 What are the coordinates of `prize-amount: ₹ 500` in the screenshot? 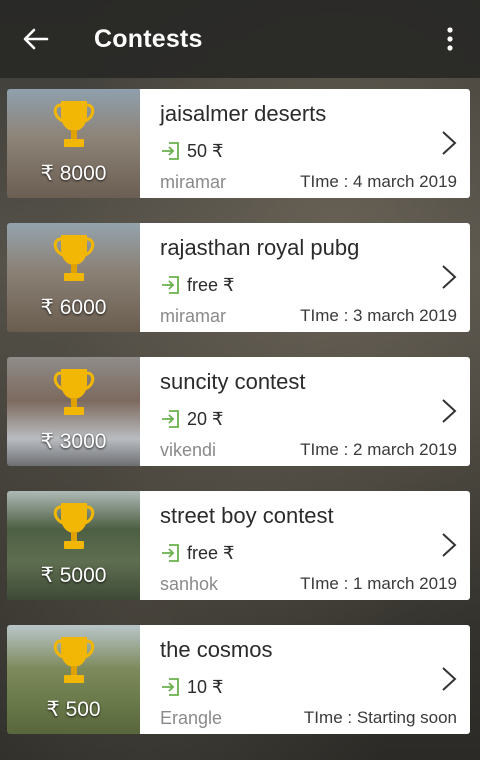 It's located at (73, 709).